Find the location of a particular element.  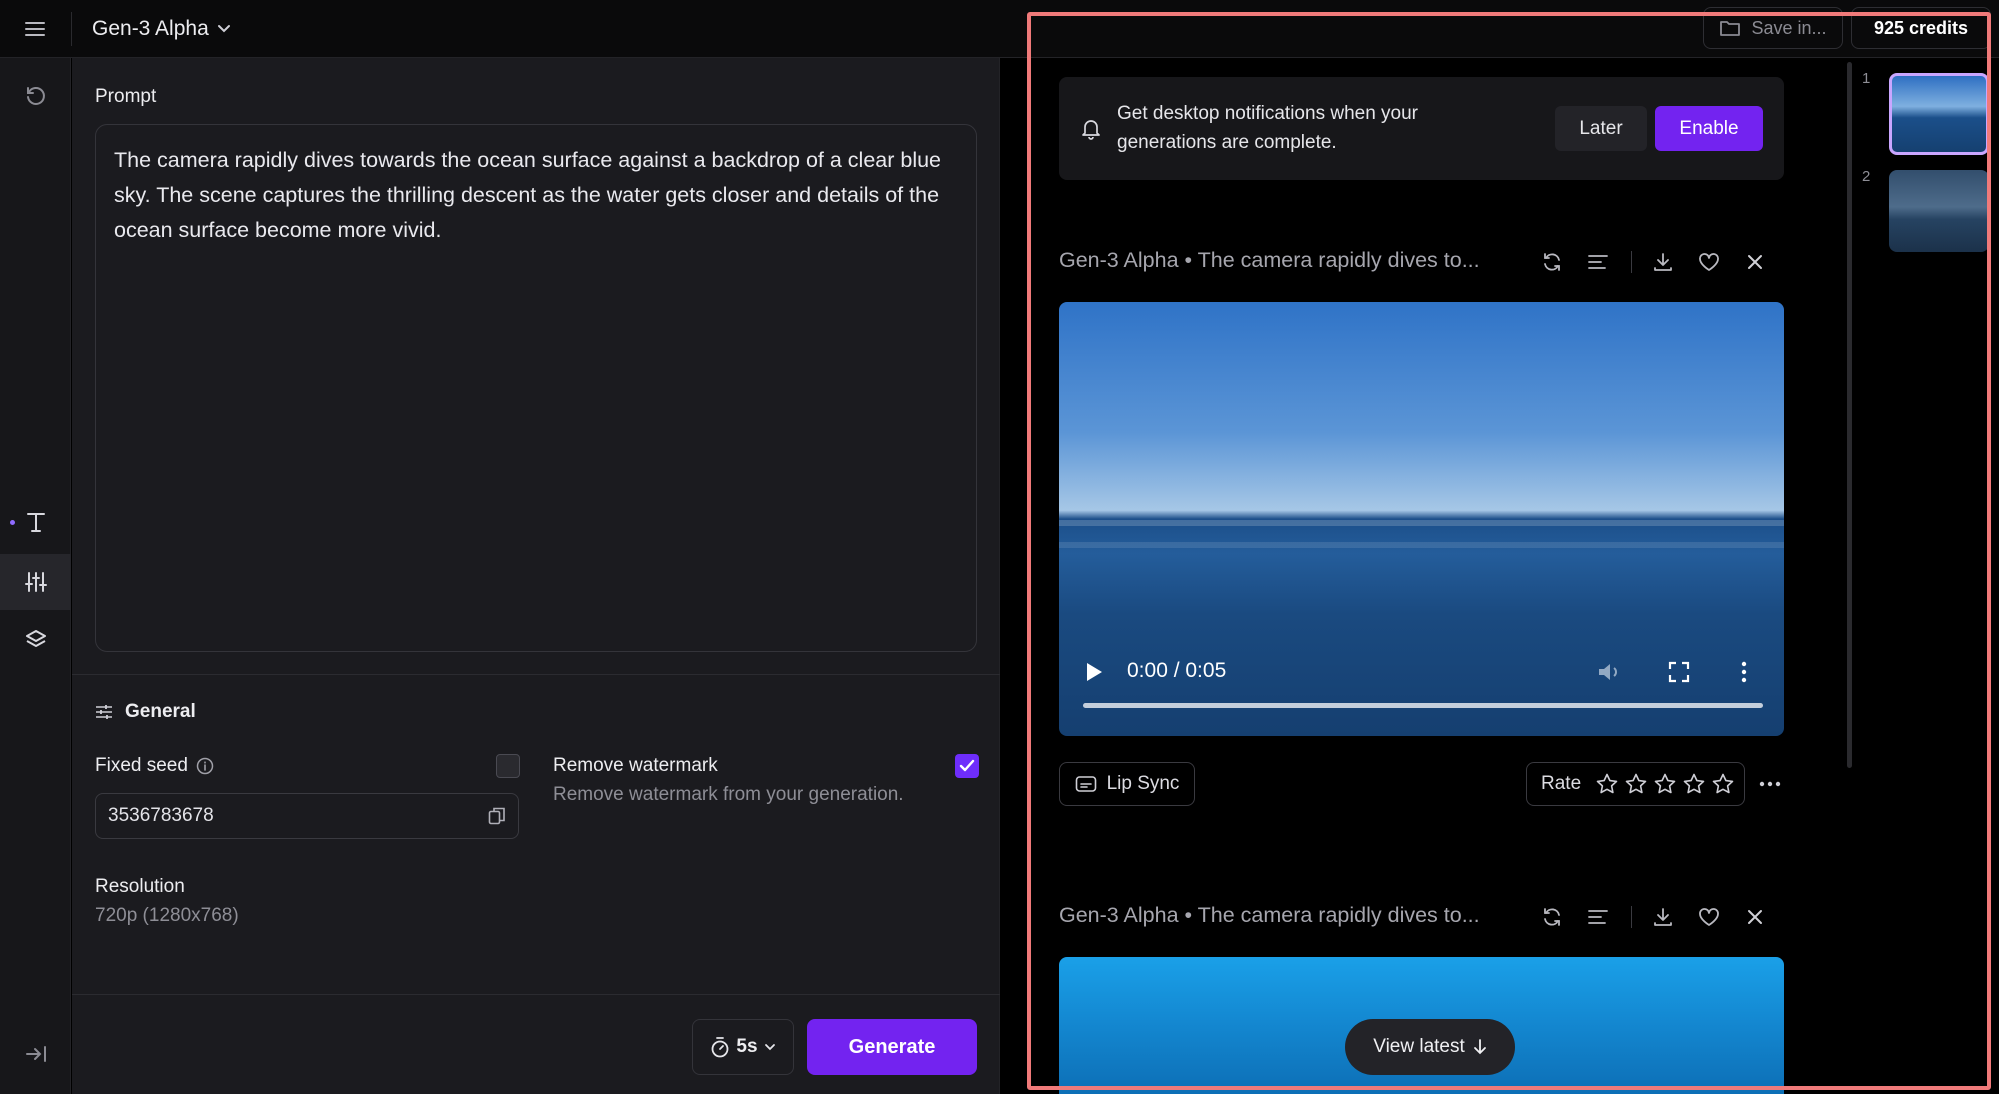

settings-button is located at coordinates (35, 582).